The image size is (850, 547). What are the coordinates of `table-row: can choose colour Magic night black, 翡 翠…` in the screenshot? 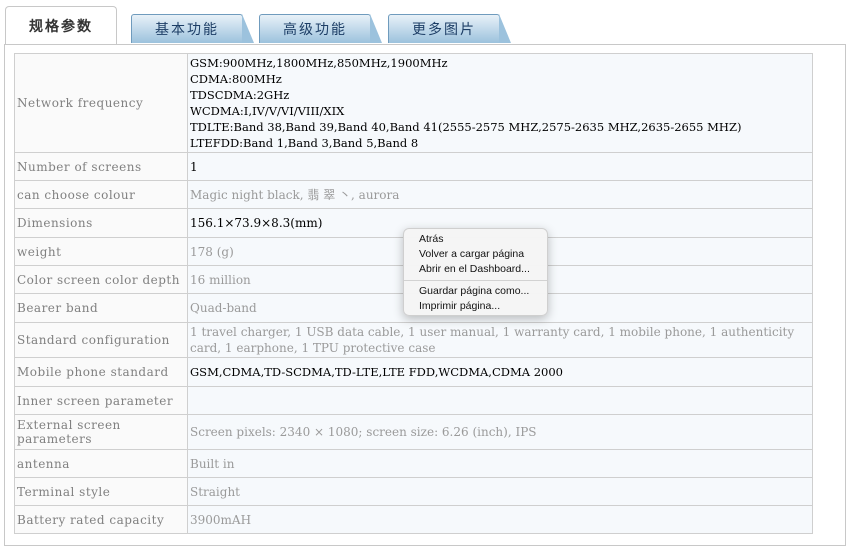 It's located at (413, 194).